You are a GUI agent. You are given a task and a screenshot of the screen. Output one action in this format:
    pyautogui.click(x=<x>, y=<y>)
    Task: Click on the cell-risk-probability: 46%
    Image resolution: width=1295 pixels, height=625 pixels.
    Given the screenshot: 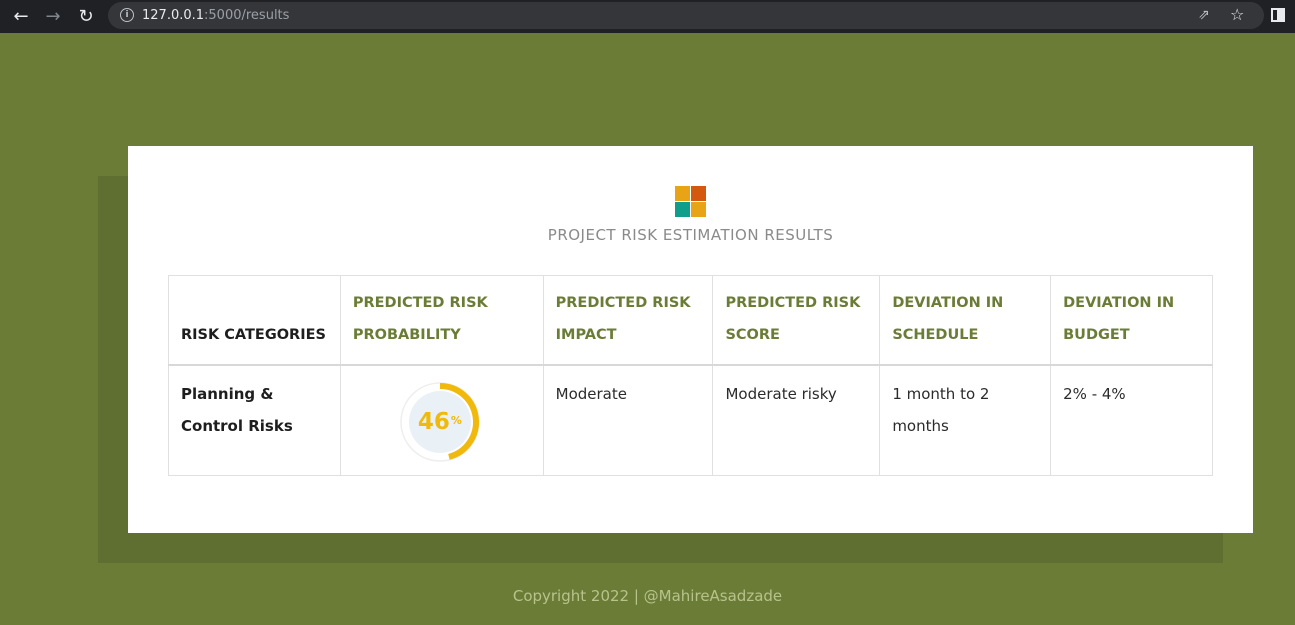 What is the action you would take?
    pyautogui.click(x=441, y=420)
    